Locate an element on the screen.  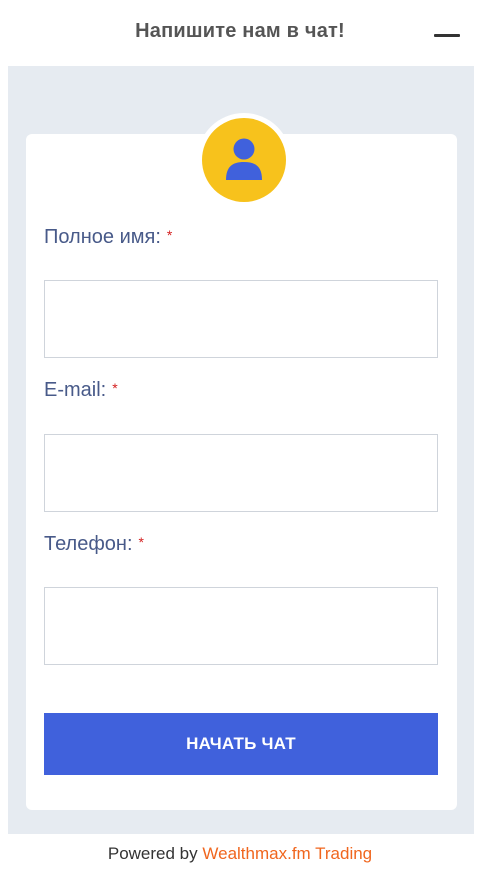
full-name-label: Полное имя: * is located at coordinates (108, 237).